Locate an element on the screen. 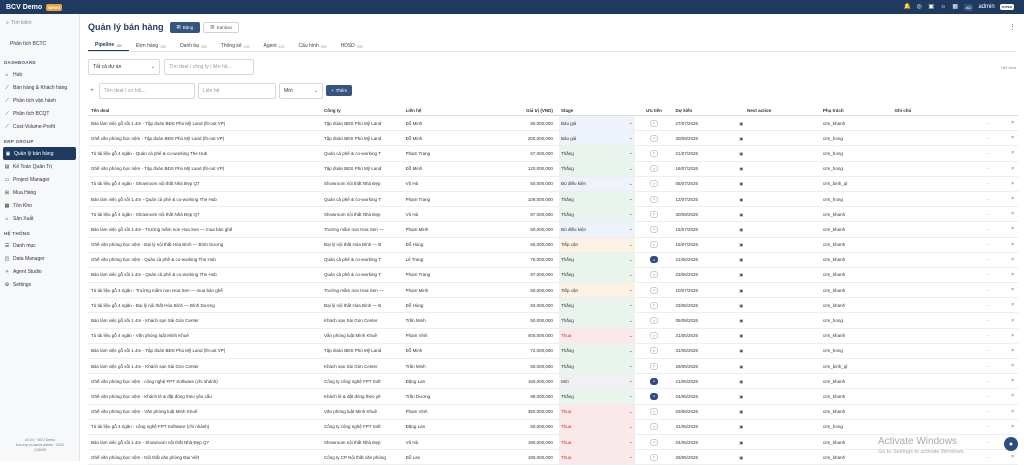 This screenshot has height=465, width=1024. expected-date-cell: 21/06/2026 ▣ is located at coordinates (709, 260).